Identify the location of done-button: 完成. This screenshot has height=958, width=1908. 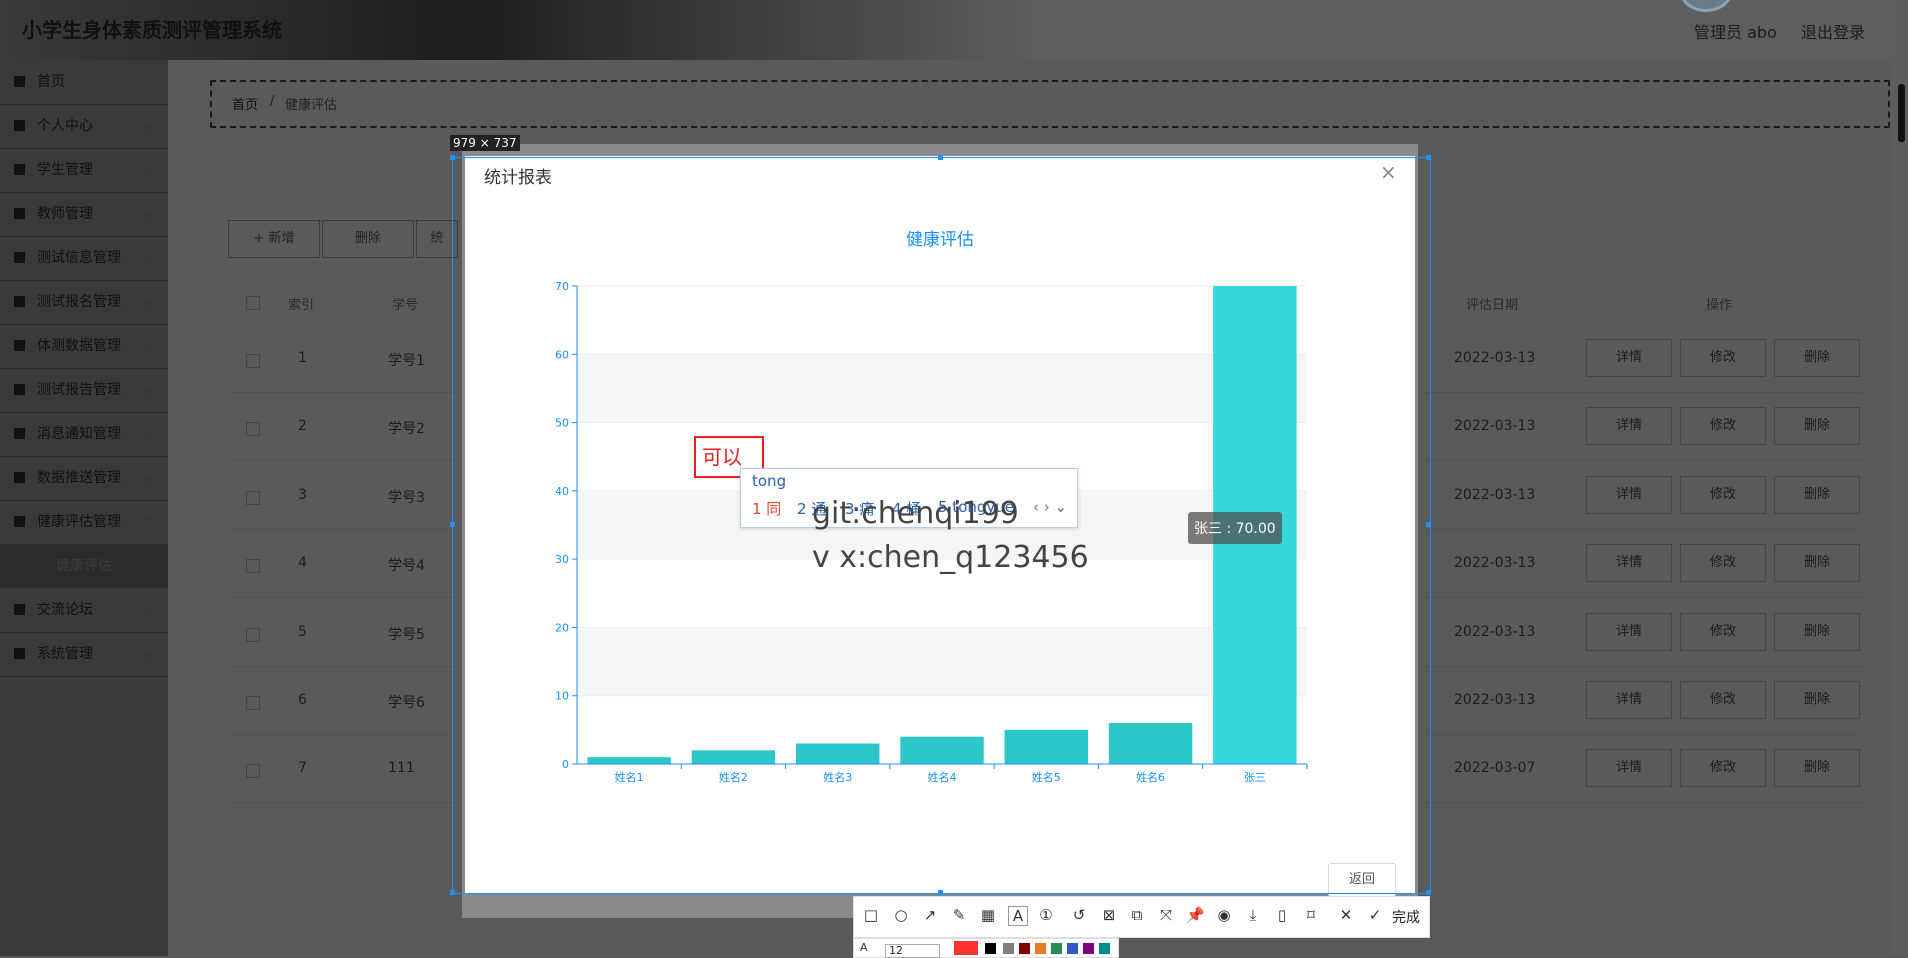
(1406, 917).